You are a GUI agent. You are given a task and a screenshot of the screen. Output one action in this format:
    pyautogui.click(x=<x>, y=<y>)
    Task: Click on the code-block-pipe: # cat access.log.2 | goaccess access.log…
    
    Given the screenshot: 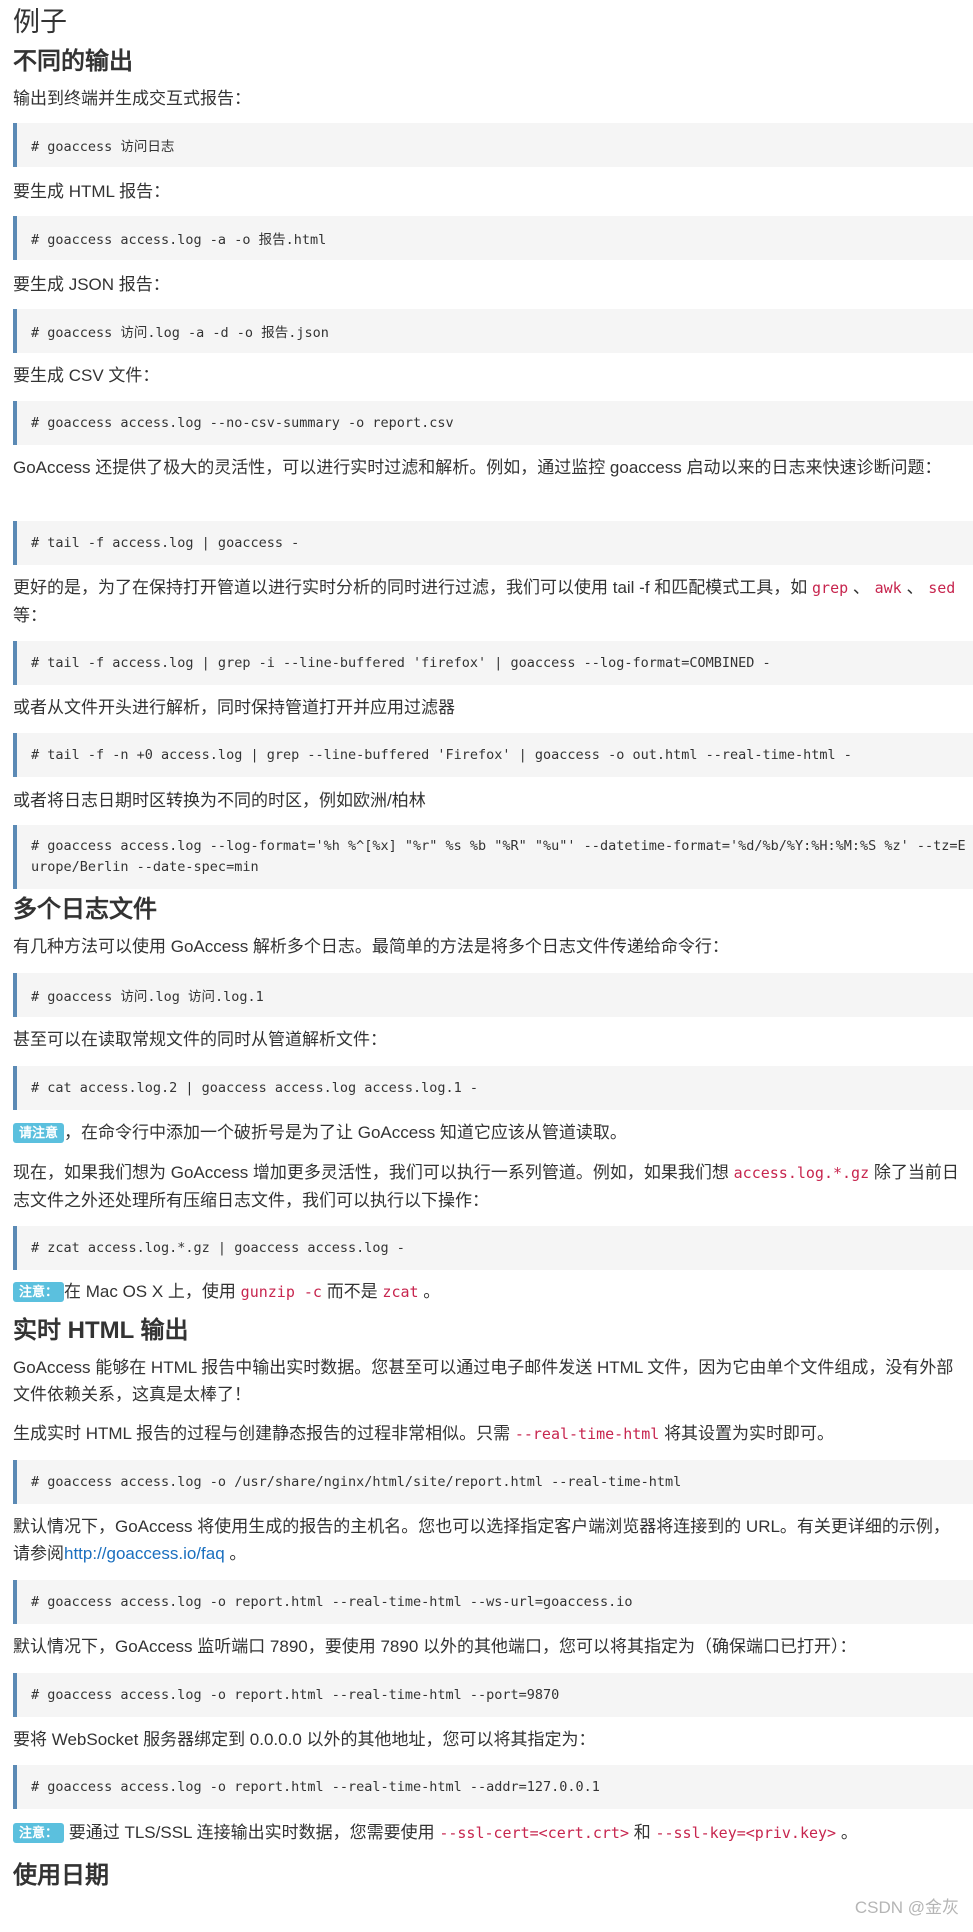 What is the action you would take?
    pyautogui.click(x=493, y=1088)
    